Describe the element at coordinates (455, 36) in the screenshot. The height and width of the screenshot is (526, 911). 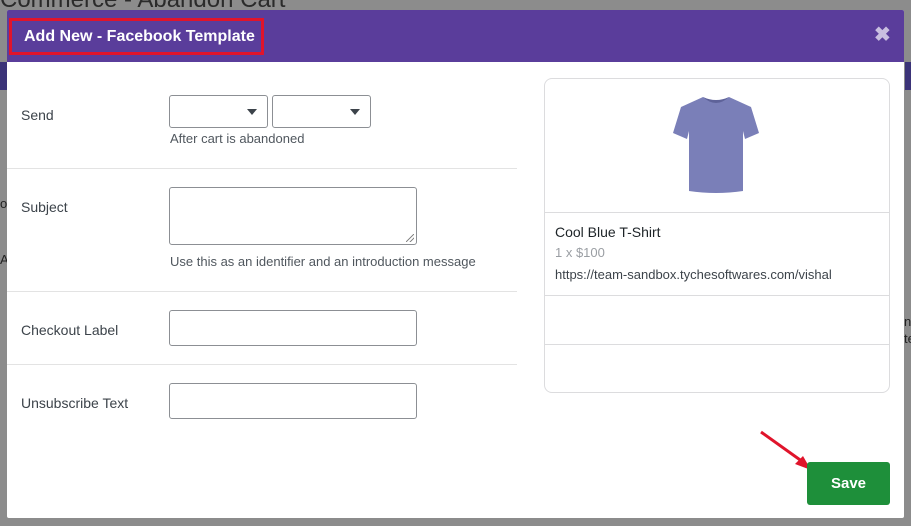
I see `modal-header: Add New - Facebook Template ✖` at that location.